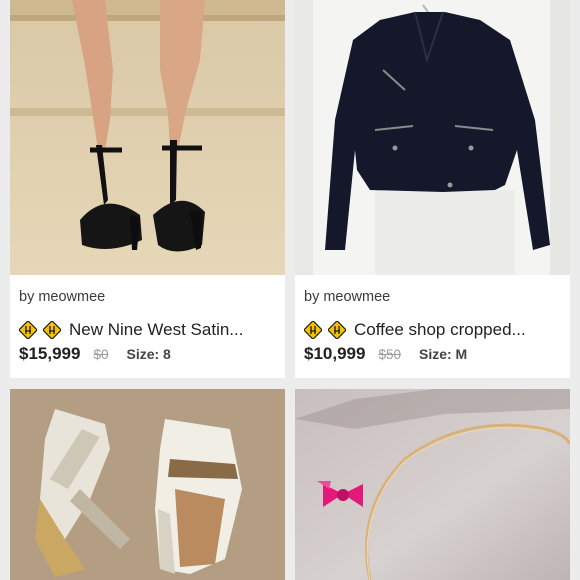  I want to click on listing-size: Size: M, so click(443, 354).